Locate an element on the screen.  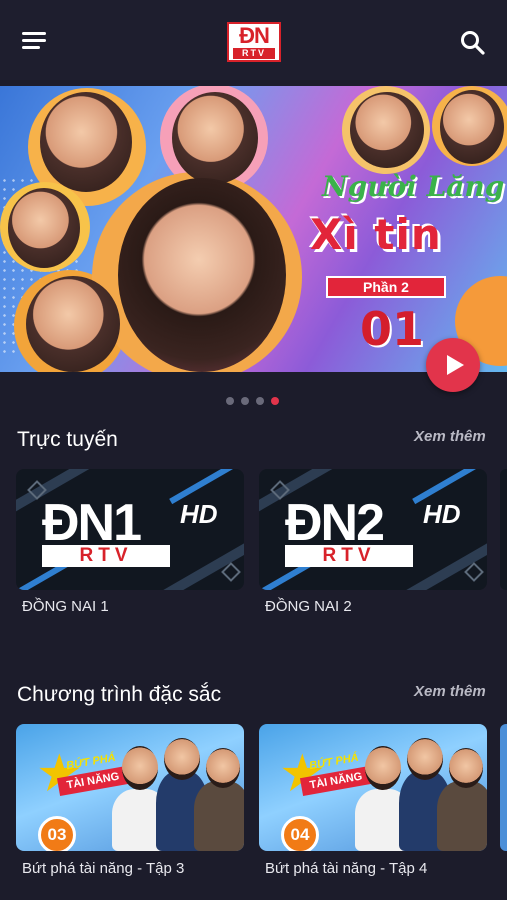
app-logo: ĐN RTV is located at coordinates (254, 42).